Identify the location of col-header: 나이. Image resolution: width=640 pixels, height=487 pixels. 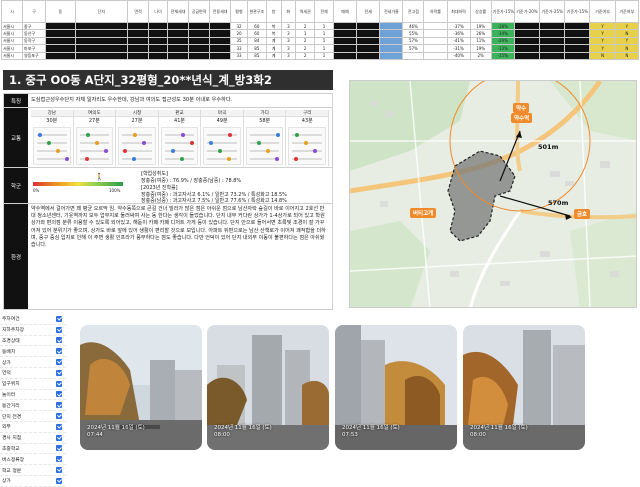
(158, 11).